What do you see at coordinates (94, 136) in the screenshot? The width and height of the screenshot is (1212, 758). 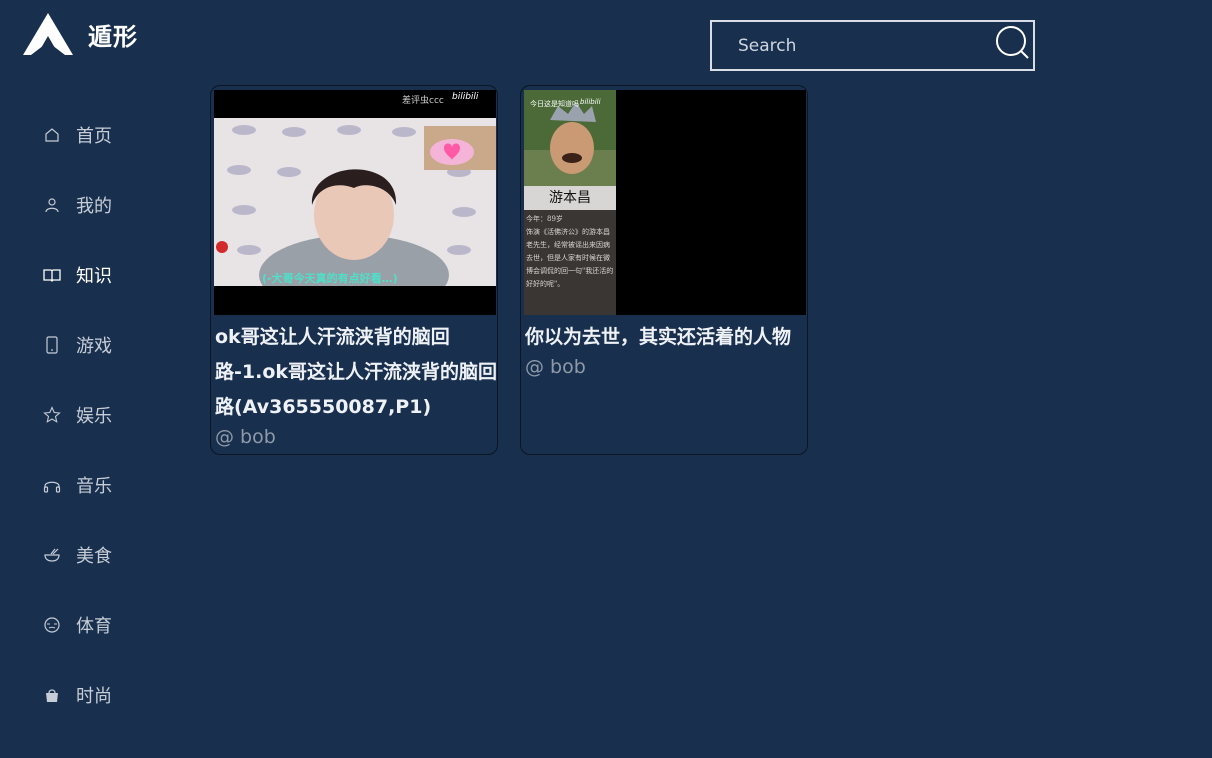 I see `sidebar-item-label: 首页` at bounding box center [94, 136].